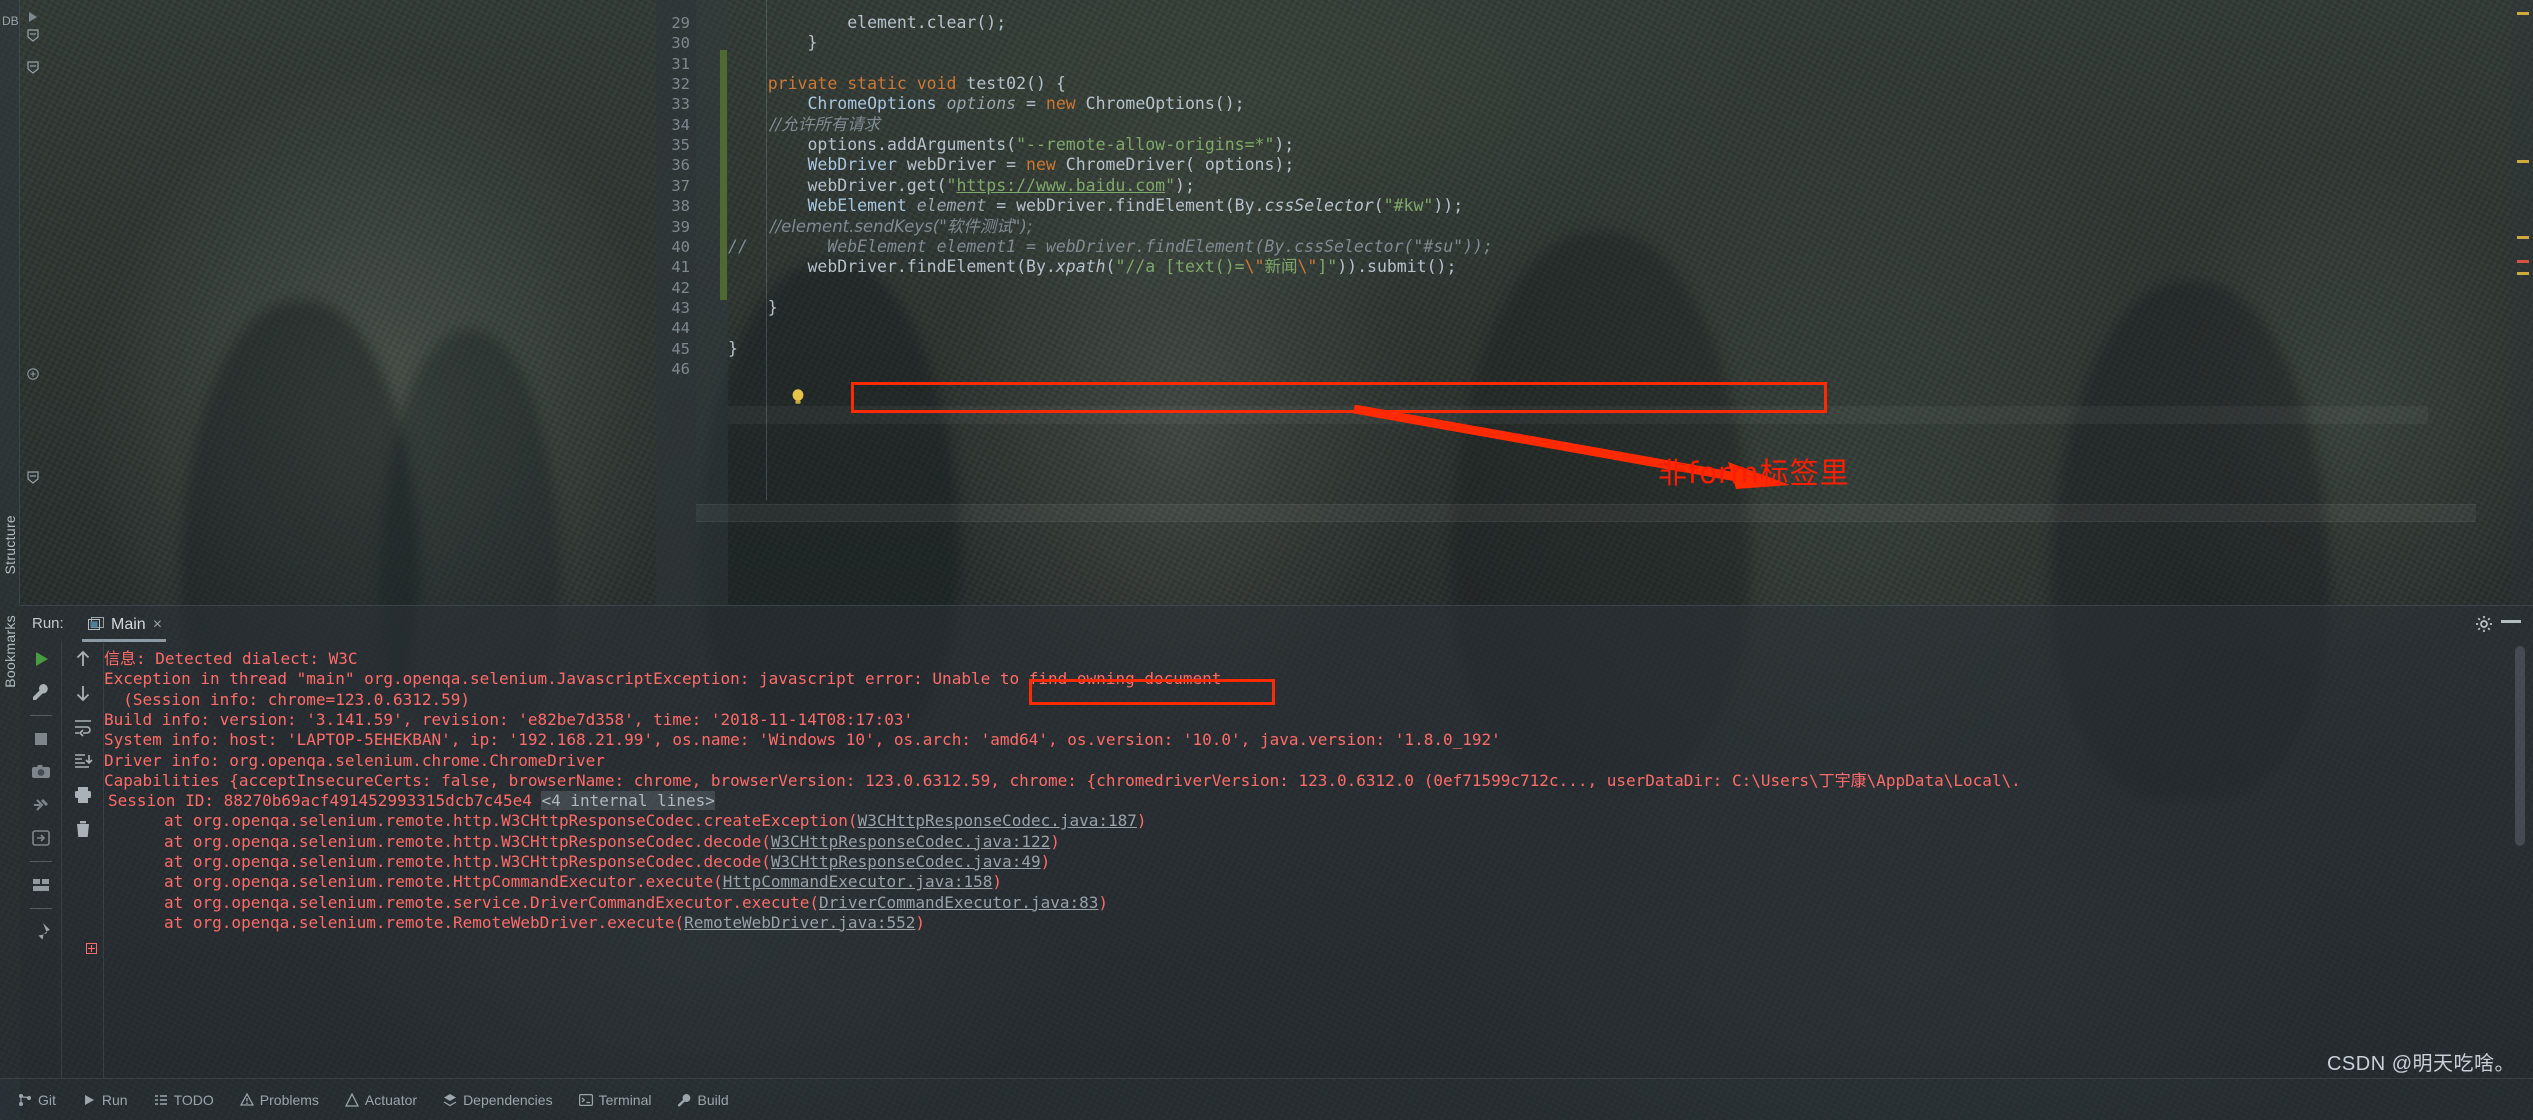  What do you see at coordinates (125, 625) in the screenshot?
I see `run-tab-main: Main ×` at bounding box center [125, 625].